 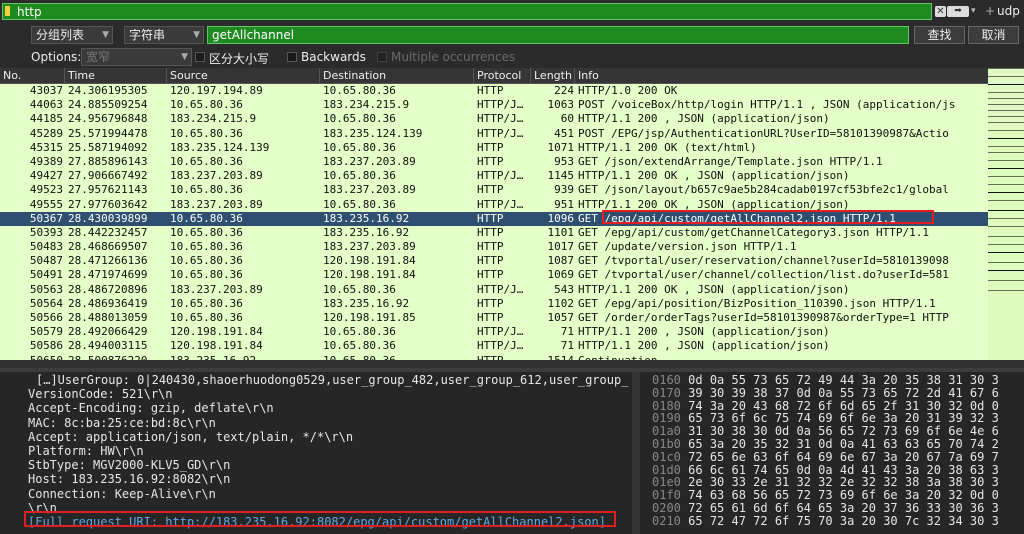 I want to click on column-header-destination: Destination, so click(x=397, y=75).